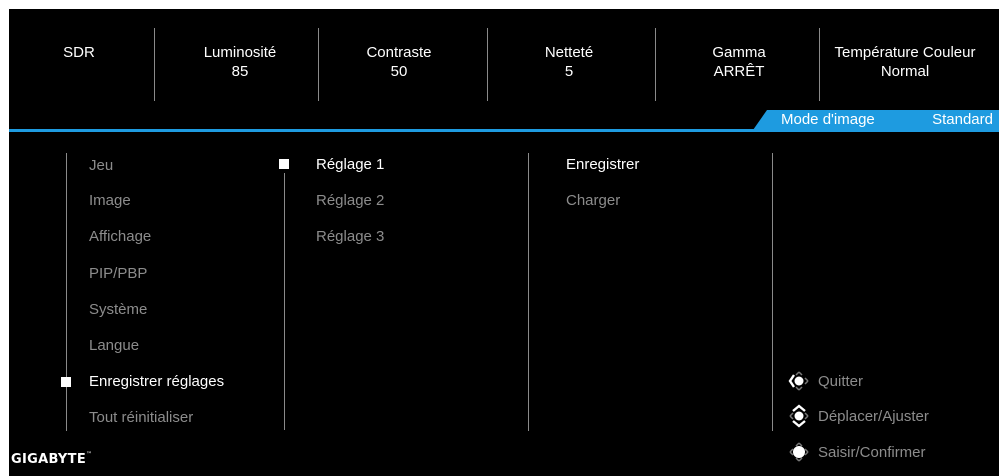 This screenshot has height=476, width=999. I want to click on submenu-item-setting-2: Réglage 2, so click(350, 200).